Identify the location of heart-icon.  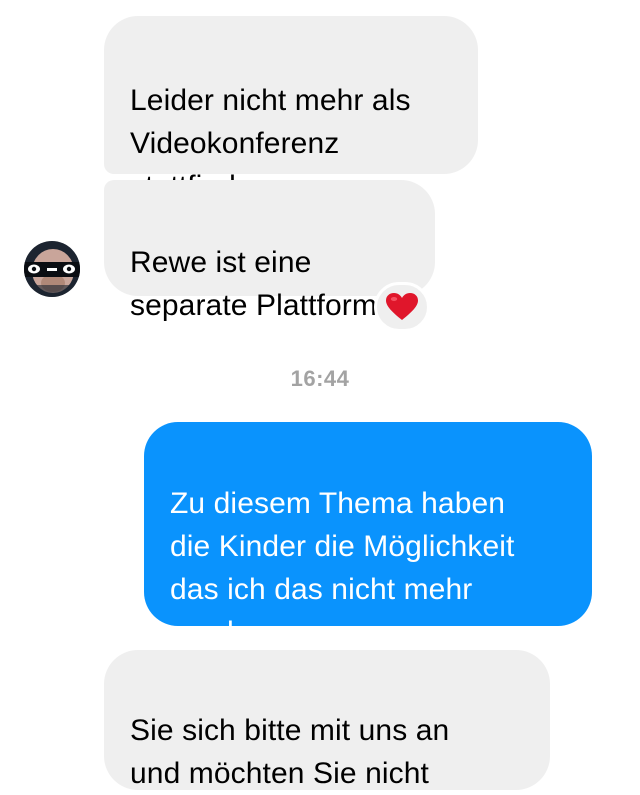
(402, 306).